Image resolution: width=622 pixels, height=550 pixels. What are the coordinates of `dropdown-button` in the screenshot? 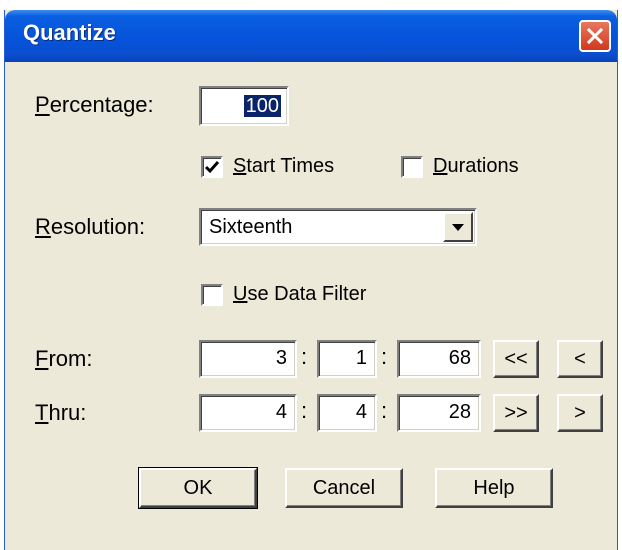 It's located at (458, 227).